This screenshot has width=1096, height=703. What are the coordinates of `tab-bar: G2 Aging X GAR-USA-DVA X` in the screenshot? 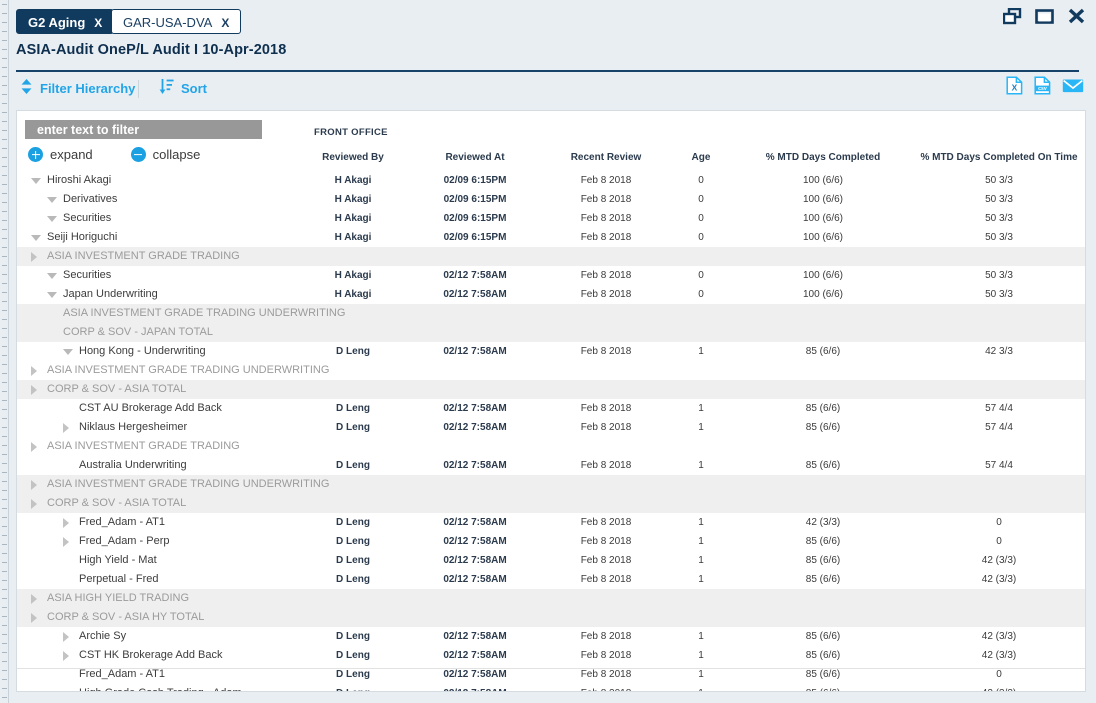 It's located at (552, 20).